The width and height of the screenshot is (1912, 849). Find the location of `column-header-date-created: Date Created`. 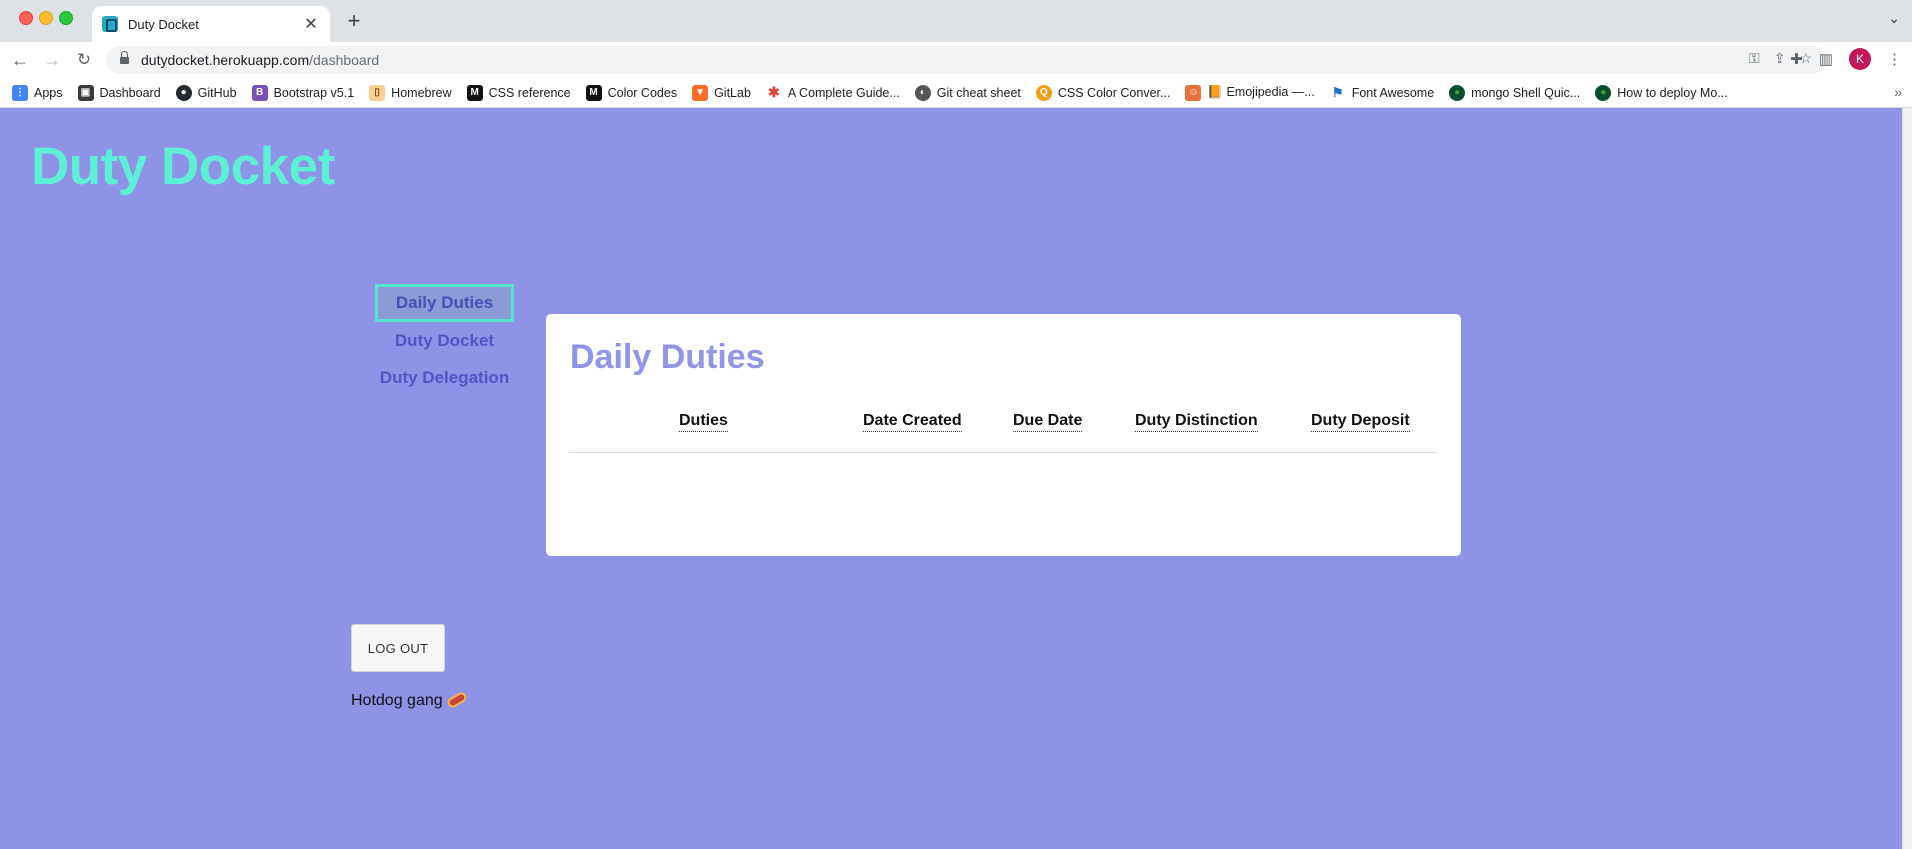

column-header-date-created: Date Created is located at coordinates (912, 422).